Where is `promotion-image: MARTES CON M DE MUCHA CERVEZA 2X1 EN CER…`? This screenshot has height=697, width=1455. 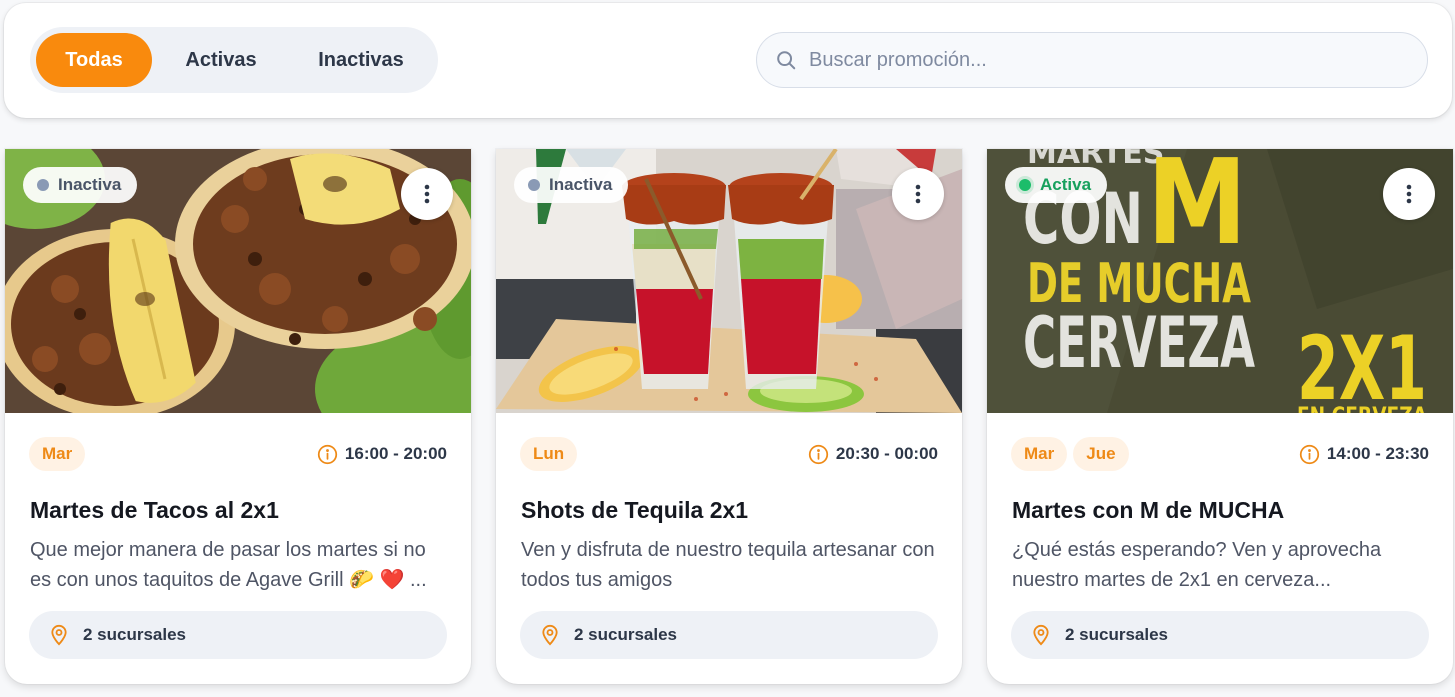 promotion-image: MARTES CON M DE MUCHA CERVEZA 2X1 EN CER… is located at coordinates (1220, 281).